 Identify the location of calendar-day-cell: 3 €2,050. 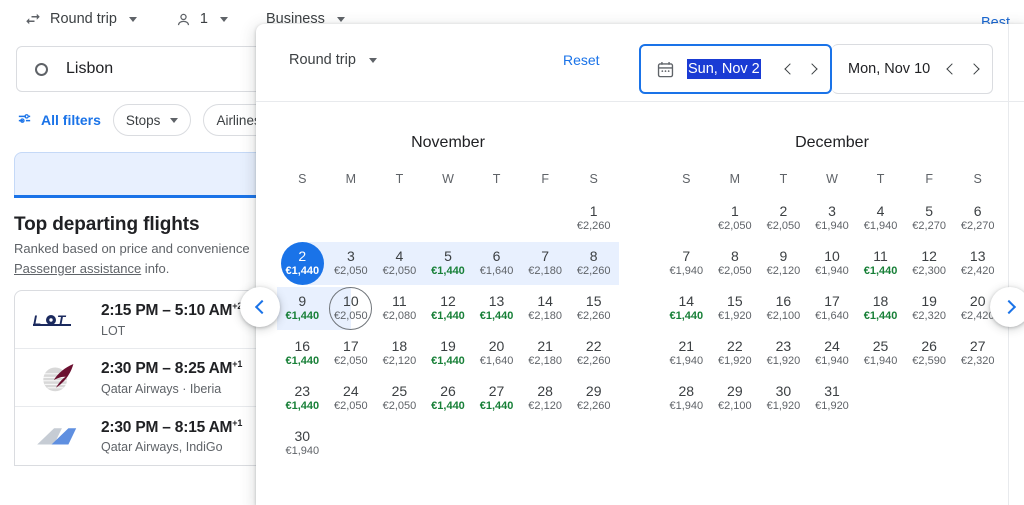
(351, 263).